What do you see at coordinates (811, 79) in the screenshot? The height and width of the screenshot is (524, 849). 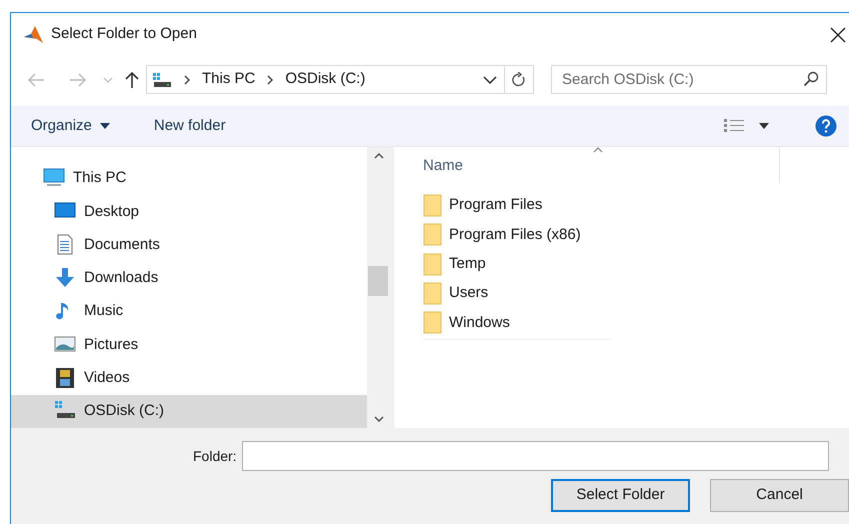 I see `search-icon` at bounding box center [811, 79].